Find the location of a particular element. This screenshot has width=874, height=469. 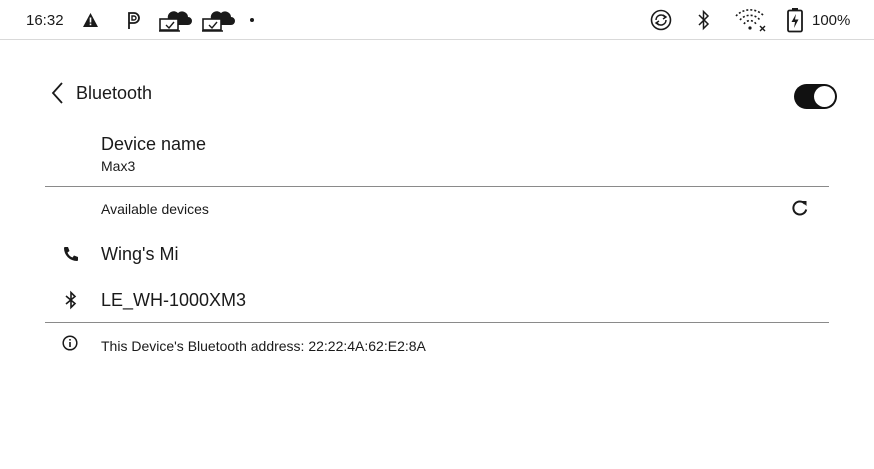

warning-icon is located at coordinates (90, 20).